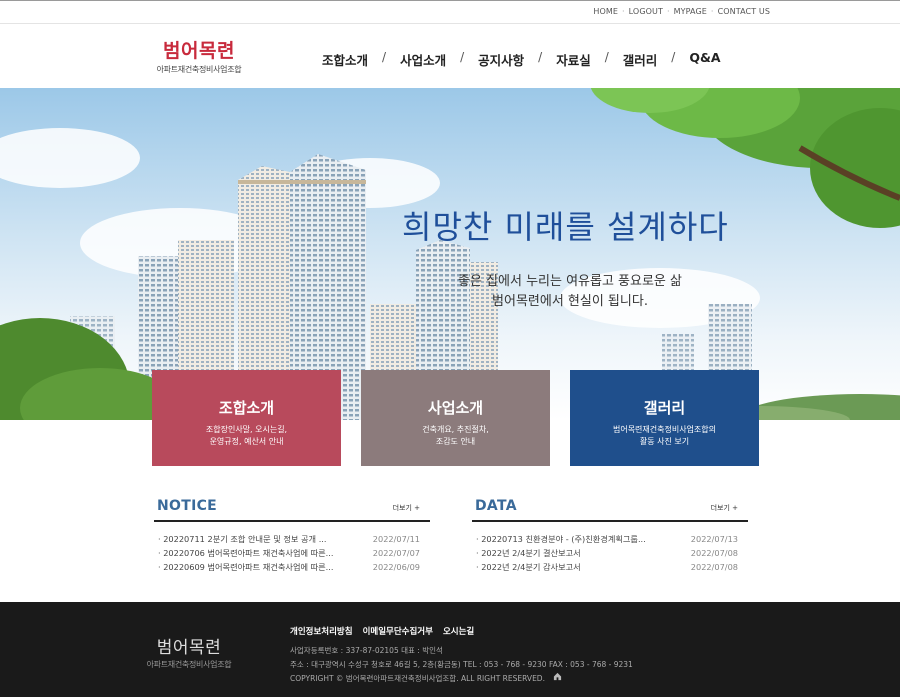 Image resolution: width=900 pixels, height=697 pixels. I want to click on list-item: · 2022년 2/4분기 결산보고서 2022/07/08, so click(610, 553).